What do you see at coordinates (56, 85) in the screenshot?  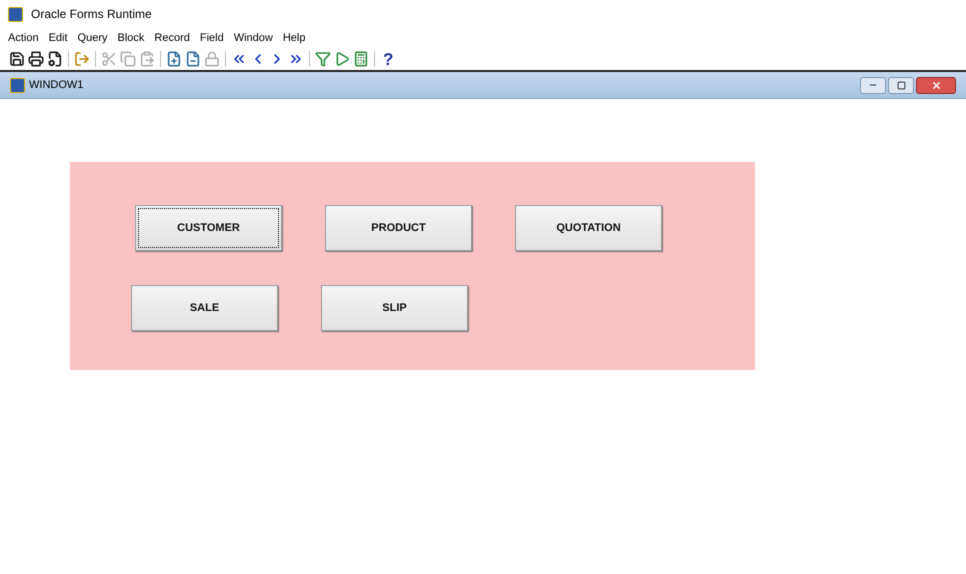 I see `window-title: WINDOW1` at bounding box center [56, 85].